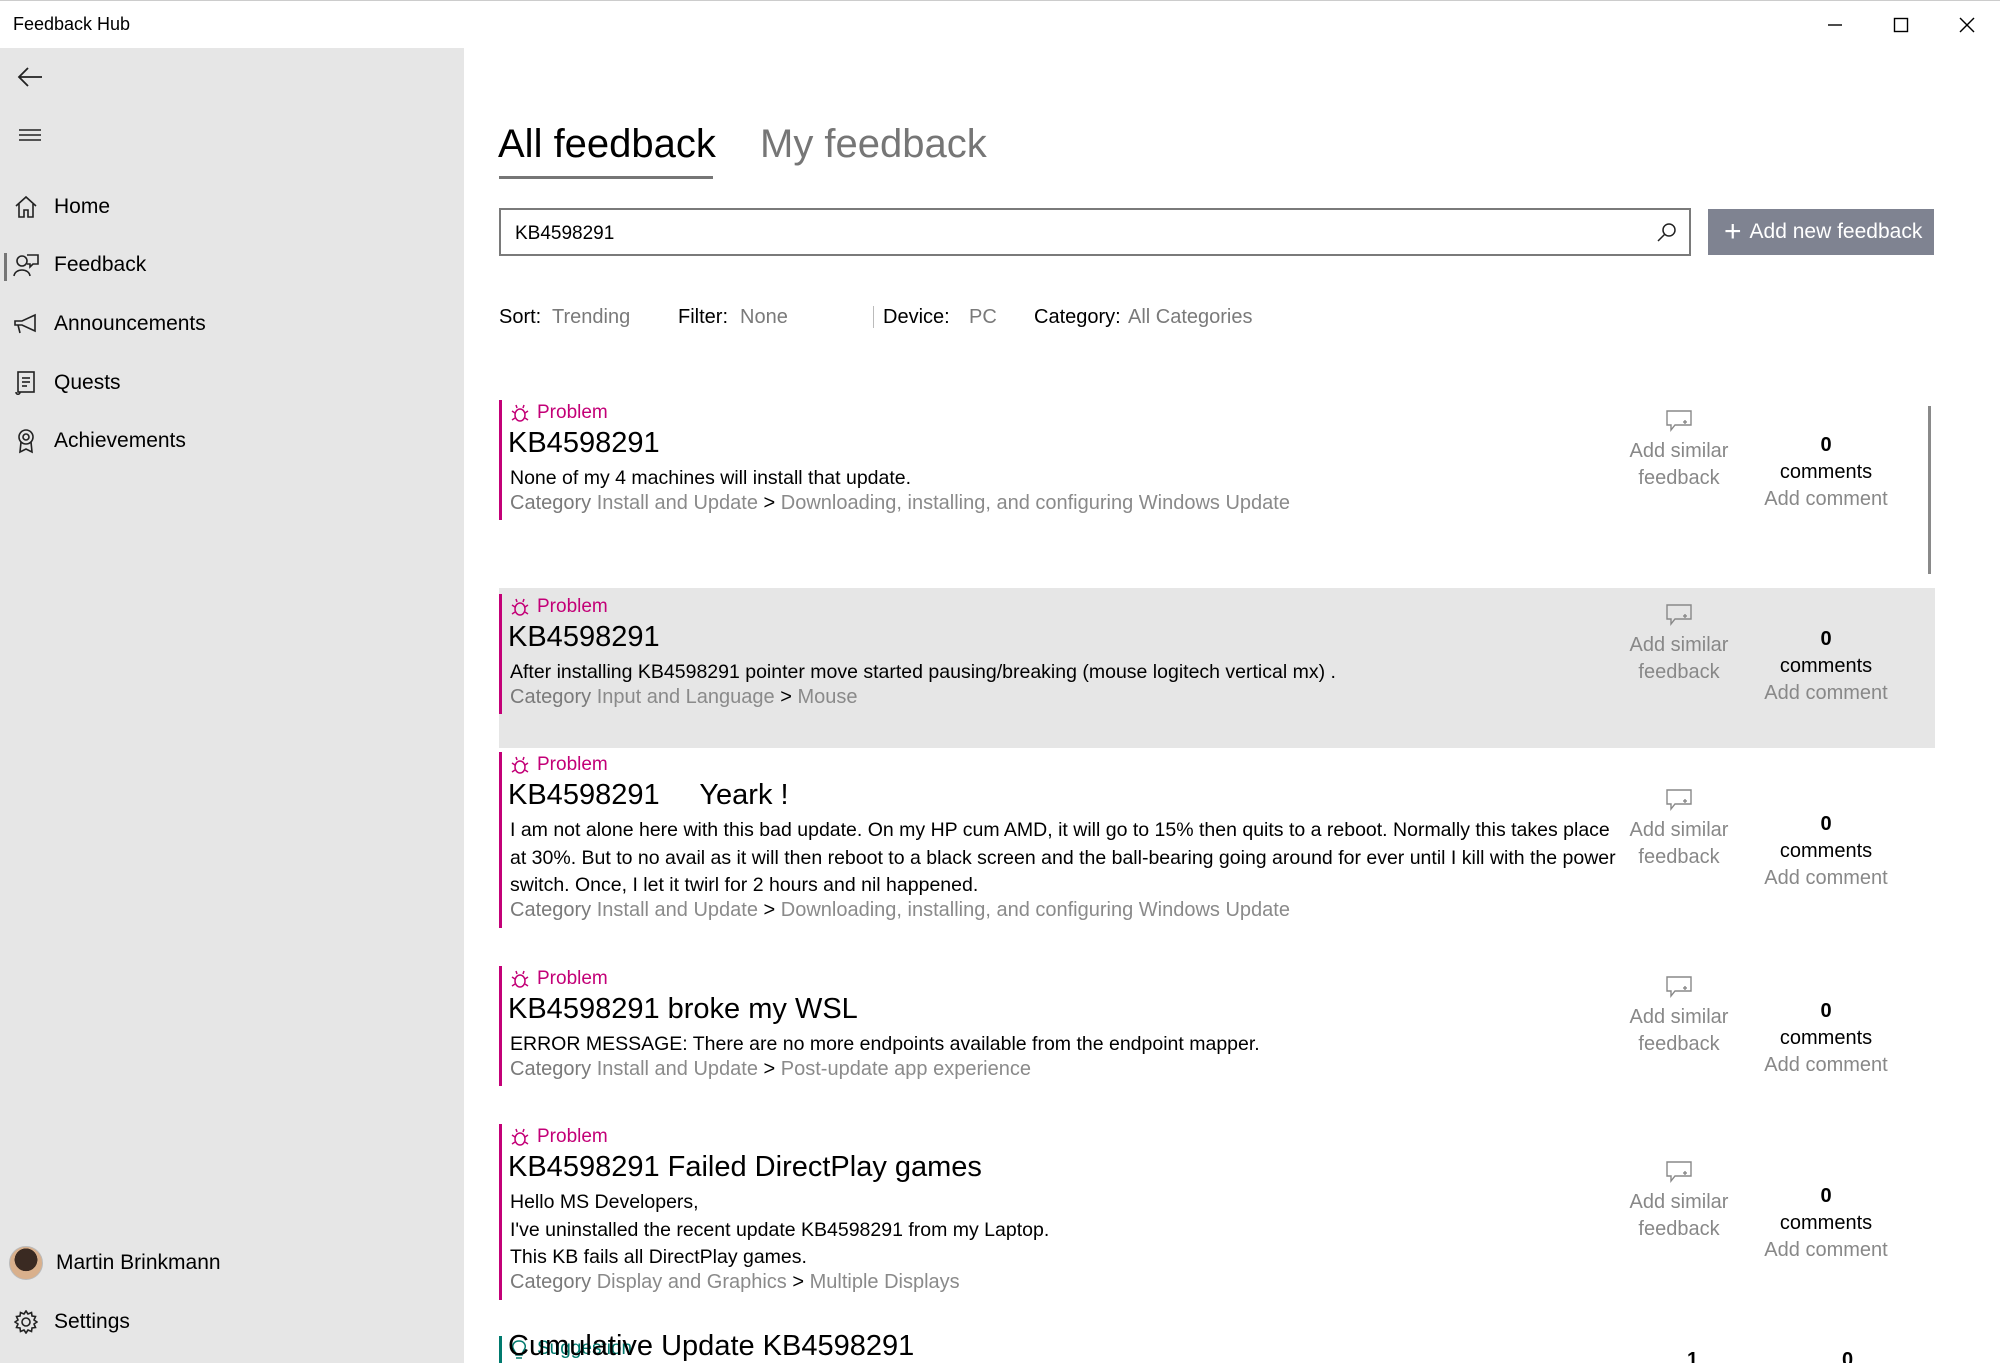 The height and width of the screenshot is (1363, 2000). Describe the element at coordinates (120, 440) in the screenshot. I see `sidebar-item-label: Achievements` at that location.